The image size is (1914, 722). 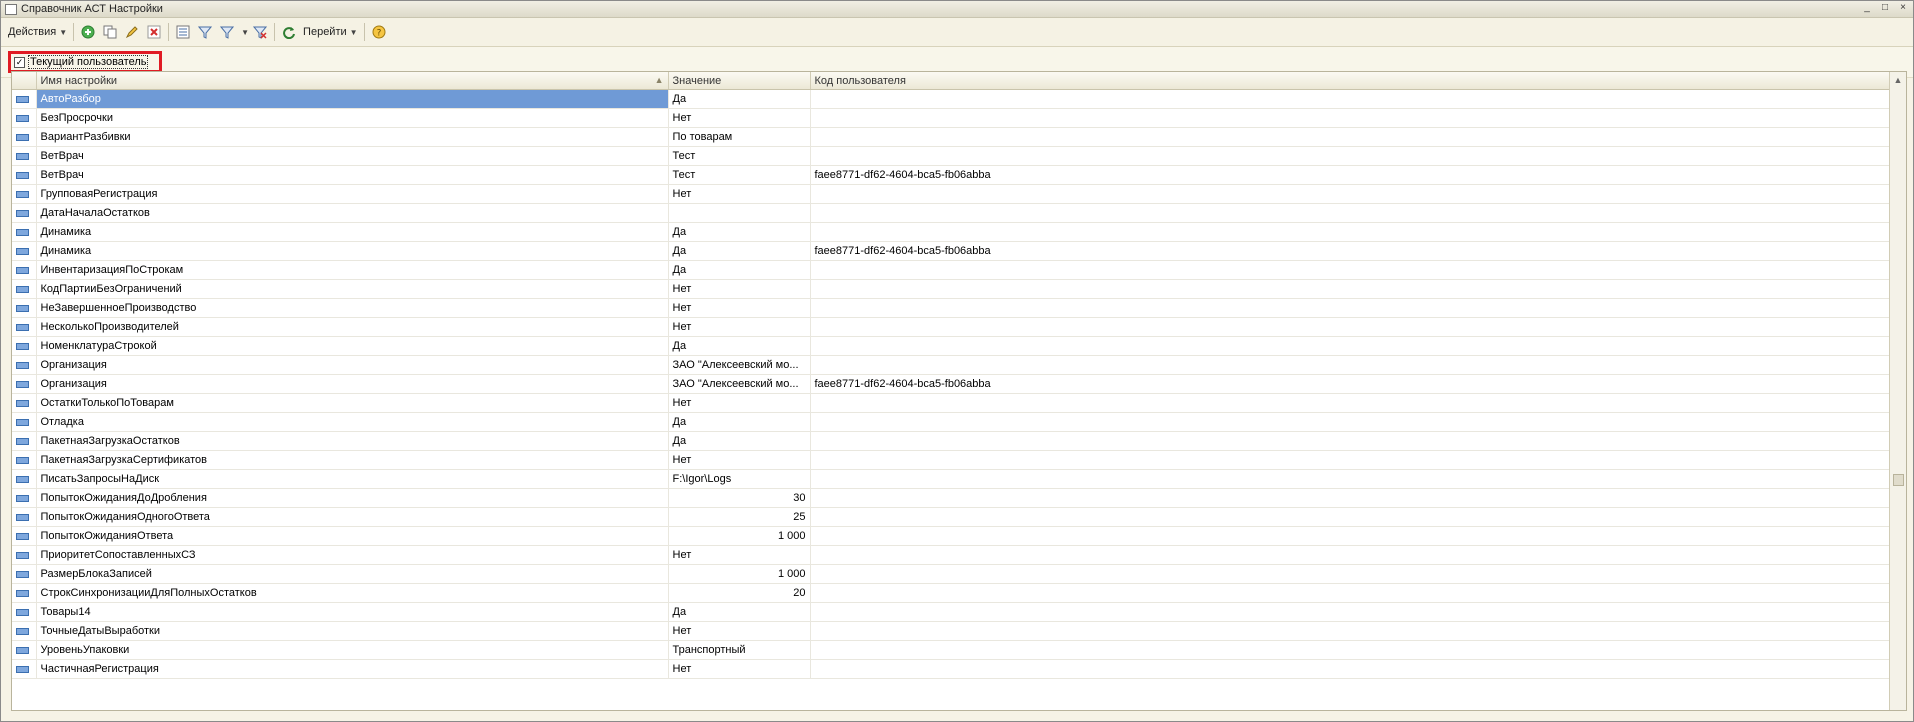 What do you see at coordinates (352, 669) in the screenshot?
I see `cell-setting-name: ЧастичнаяРегистрация` at bounding box center [352, 669].